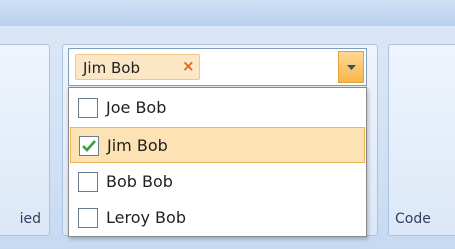 This screenshot has height=249, width=455. I want to click on list-item-bob-bob: Bob Bob, so click(217, 182).